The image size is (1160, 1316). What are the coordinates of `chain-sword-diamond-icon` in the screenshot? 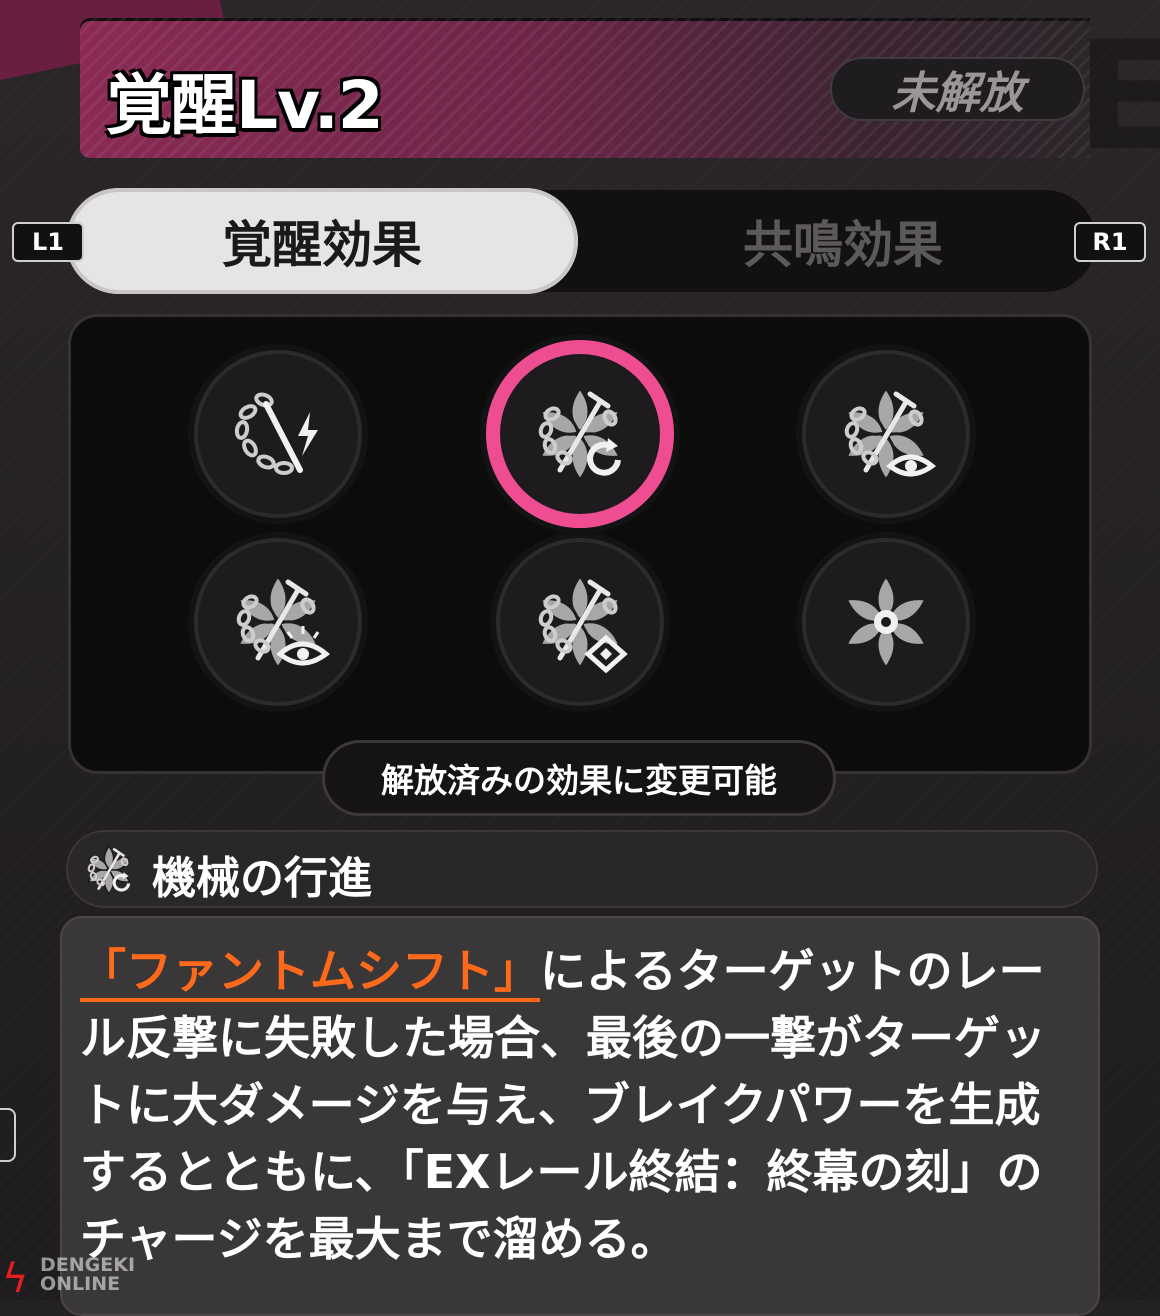 It's located at (581, 624).